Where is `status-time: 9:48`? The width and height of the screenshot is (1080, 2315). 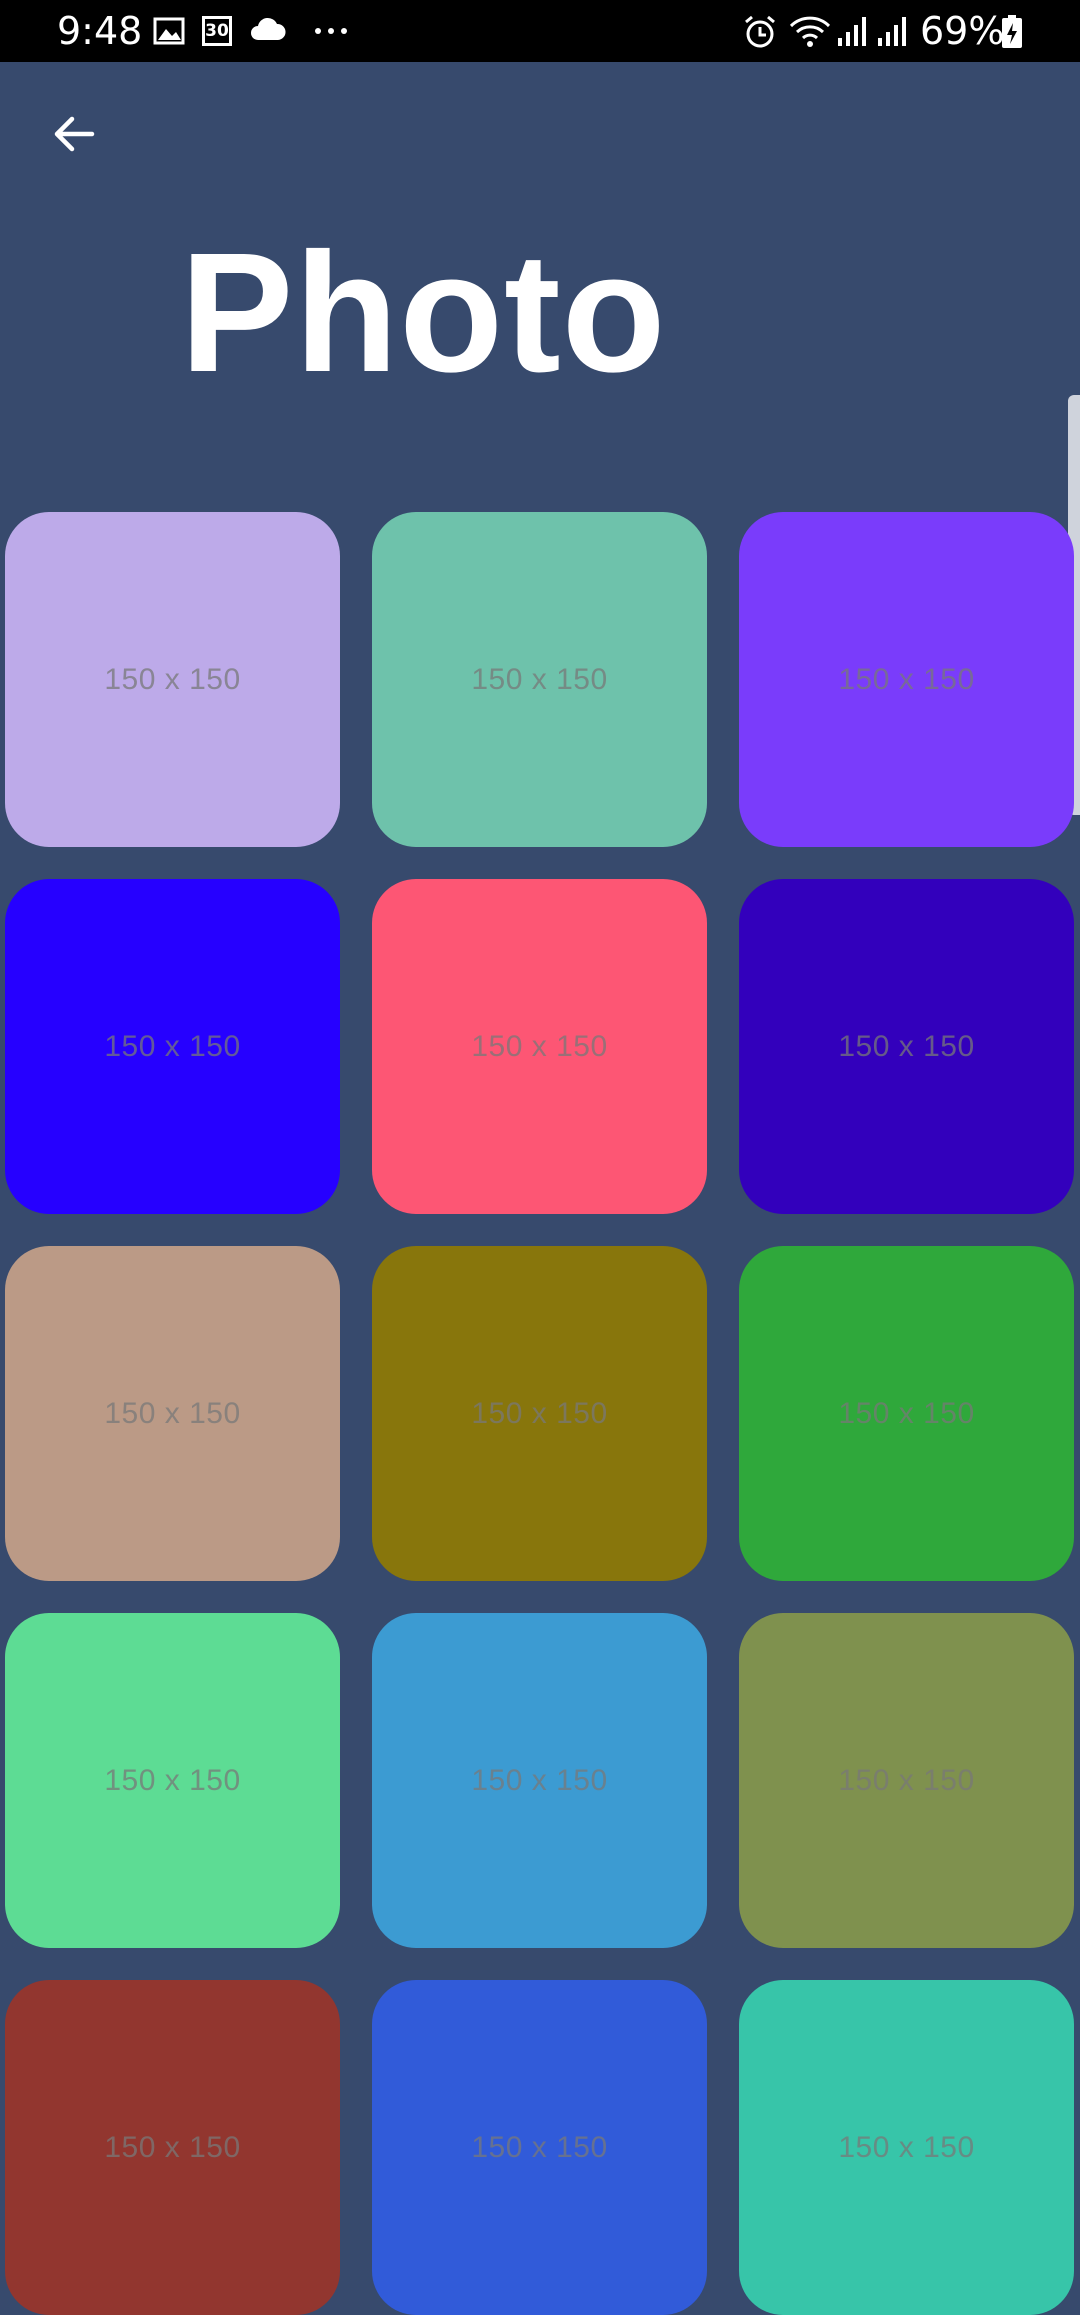 status-time: 9:48 is located at coordinates (100, 31).